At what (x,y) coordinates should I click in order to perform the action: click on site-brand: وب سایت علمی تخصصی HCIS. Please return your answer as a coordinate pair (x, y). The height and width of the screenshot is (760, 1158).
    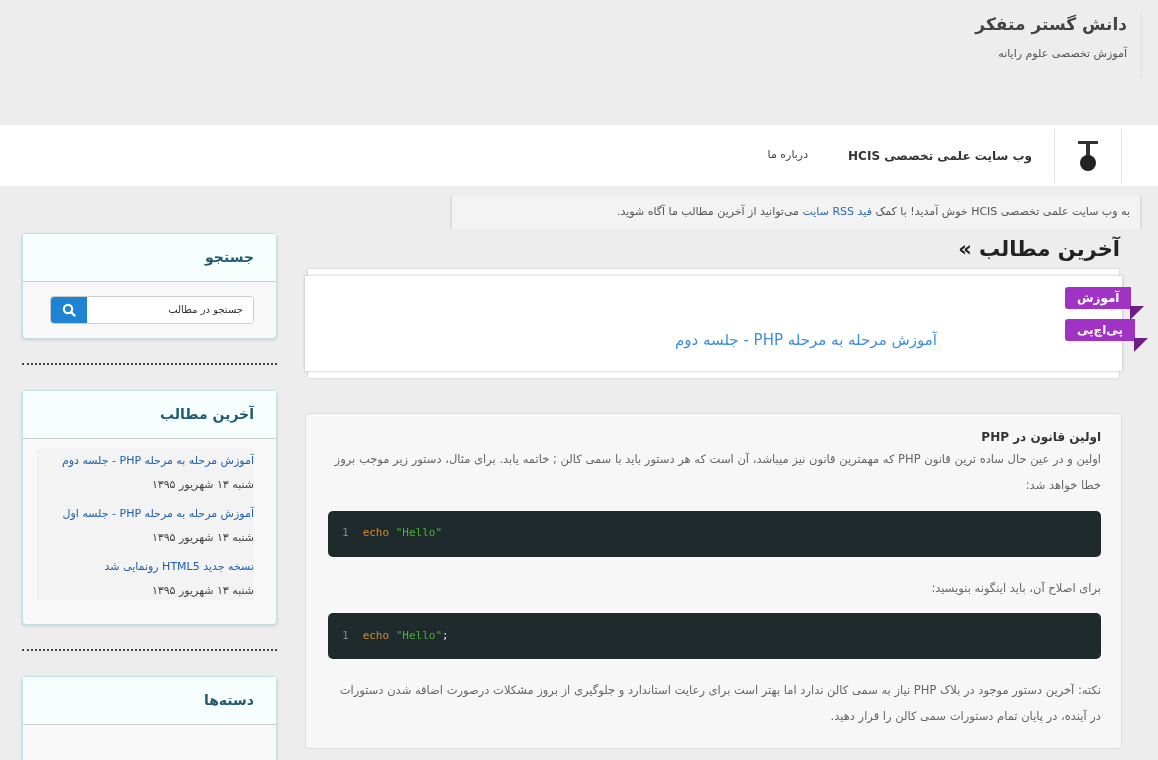
    Looking at the image, I should click on (940, 155).